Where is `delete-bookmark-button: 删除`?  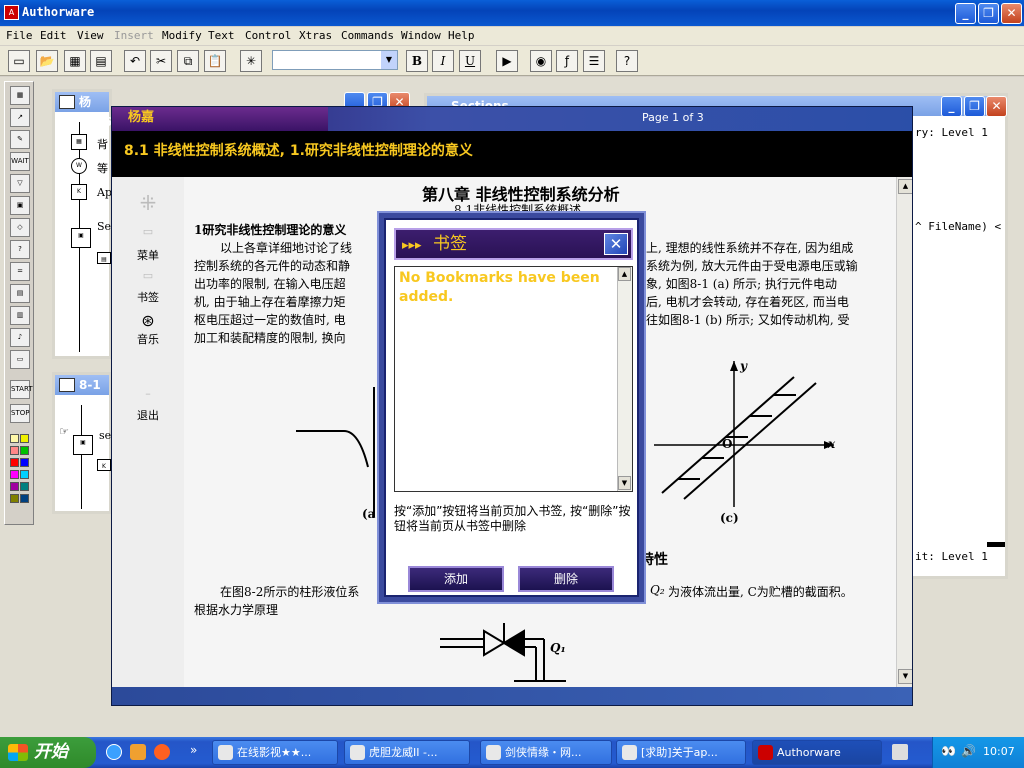 delete-bookmark-button: 删除 is located at coordinates (566, 579).